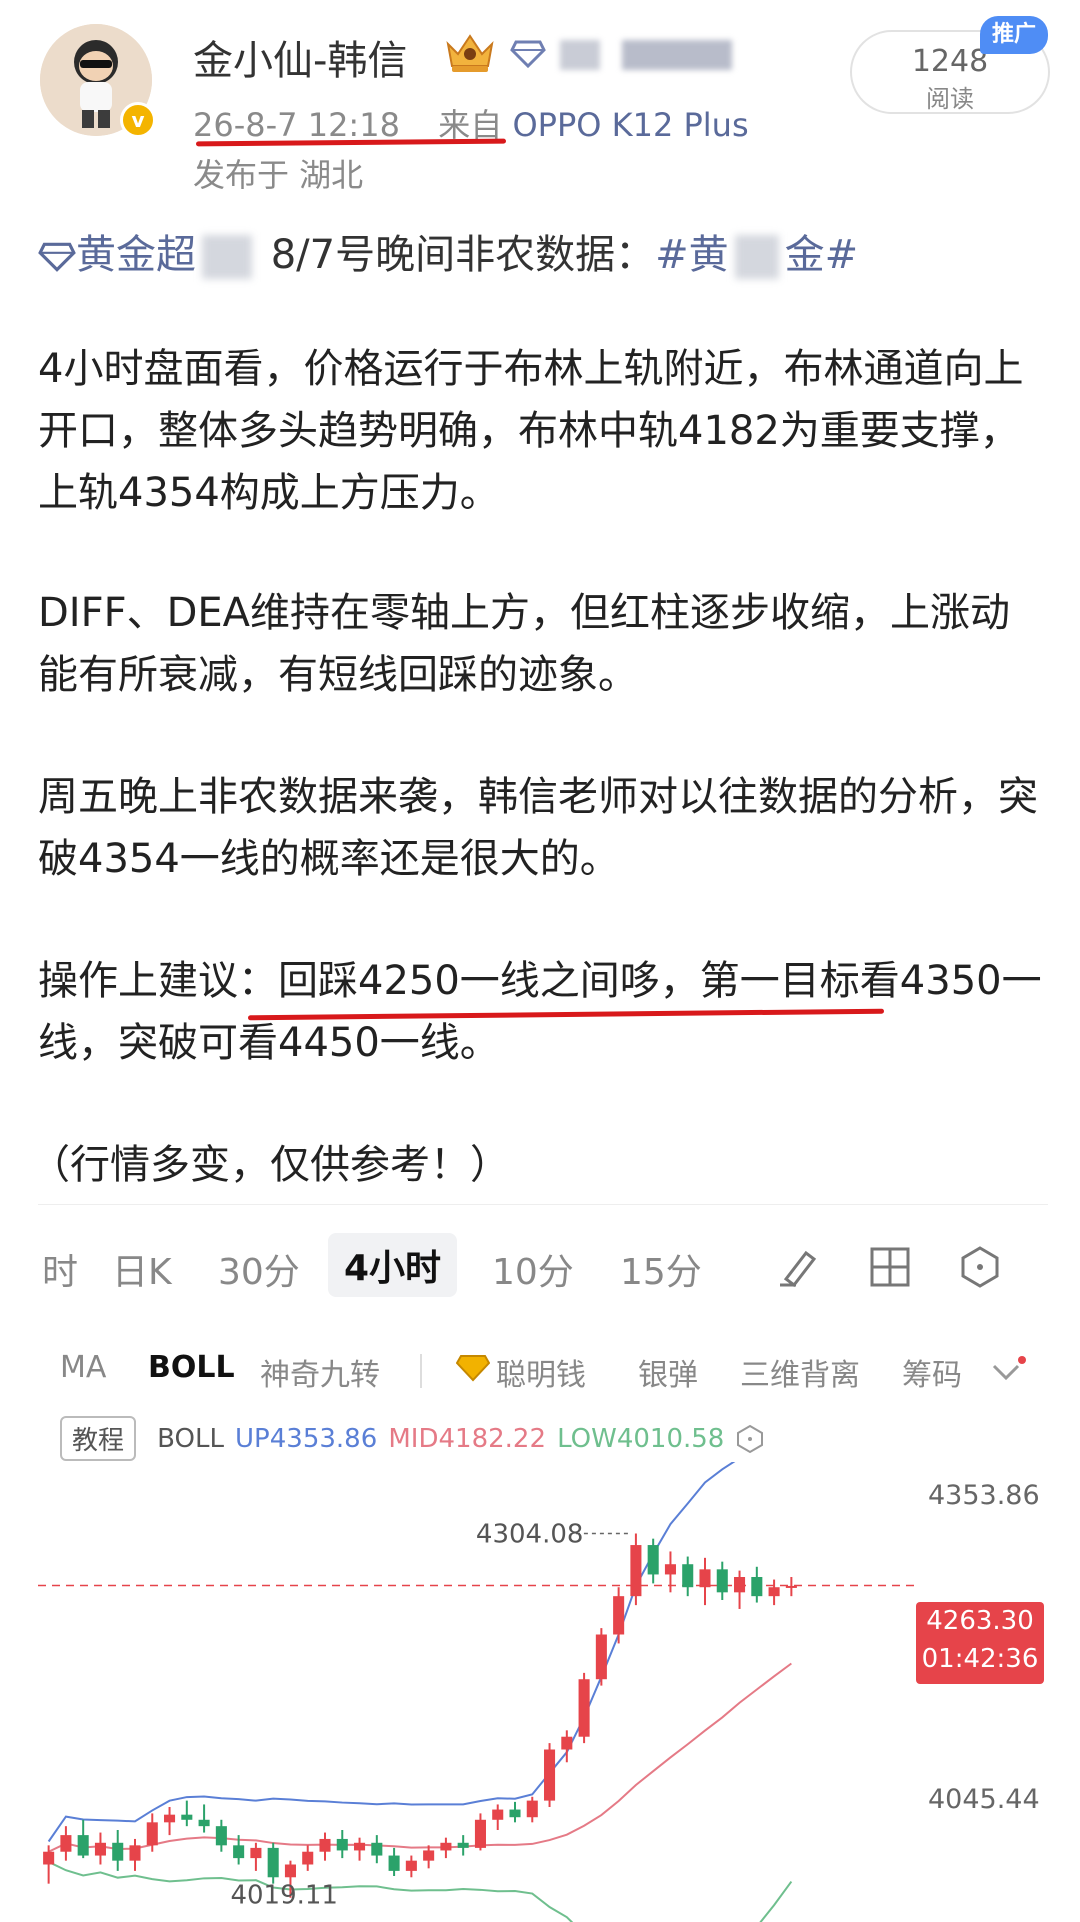  I want to click on tab-10min: 10分, so click(533, 1269).